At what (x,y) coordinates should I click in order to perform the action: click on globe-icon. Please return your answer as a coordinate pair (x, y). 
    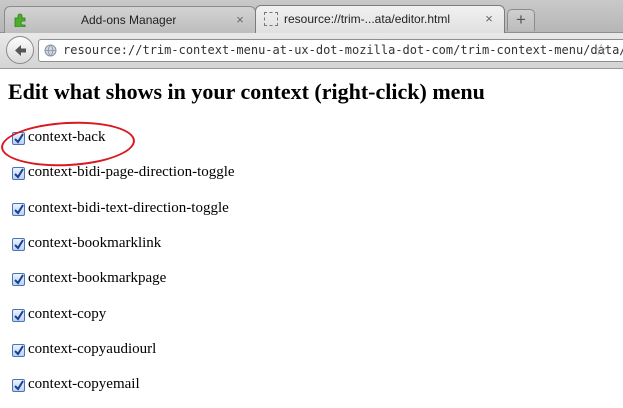
    Looking at the image, I should click on (50, 50).